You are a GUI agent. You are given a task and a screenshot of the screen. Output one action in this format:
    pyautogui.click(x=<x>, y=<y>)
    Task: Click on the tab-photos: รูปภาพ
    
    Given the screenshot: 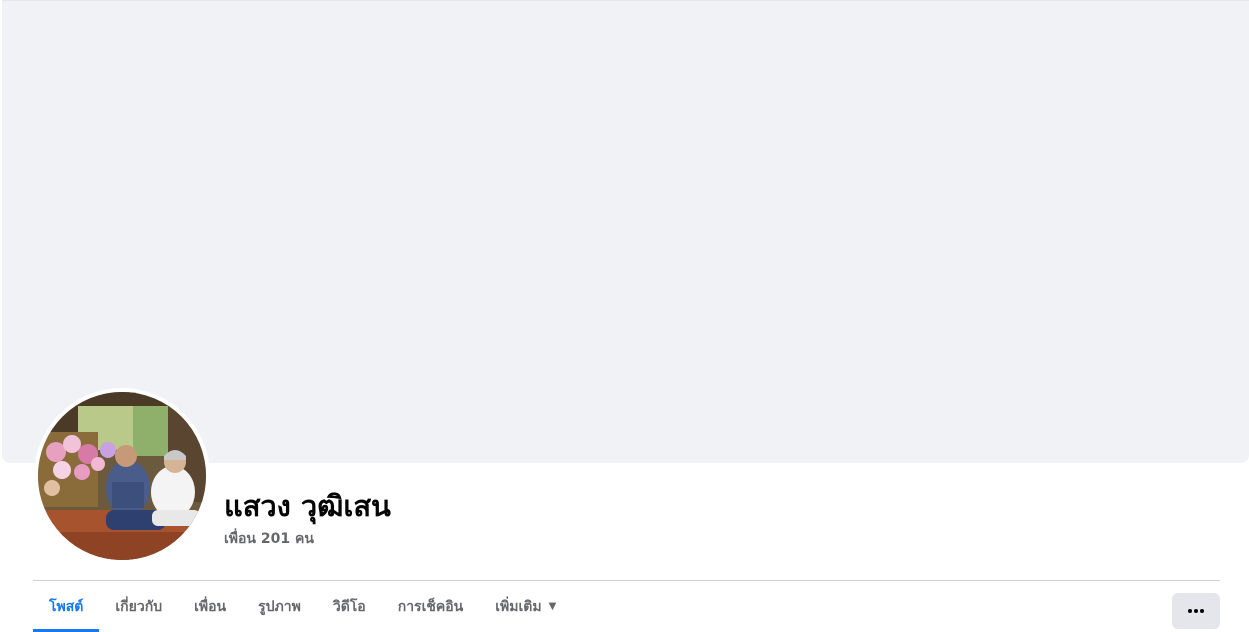 What is the action you would take?
    pyautogui.click(x=279, y=606)
    